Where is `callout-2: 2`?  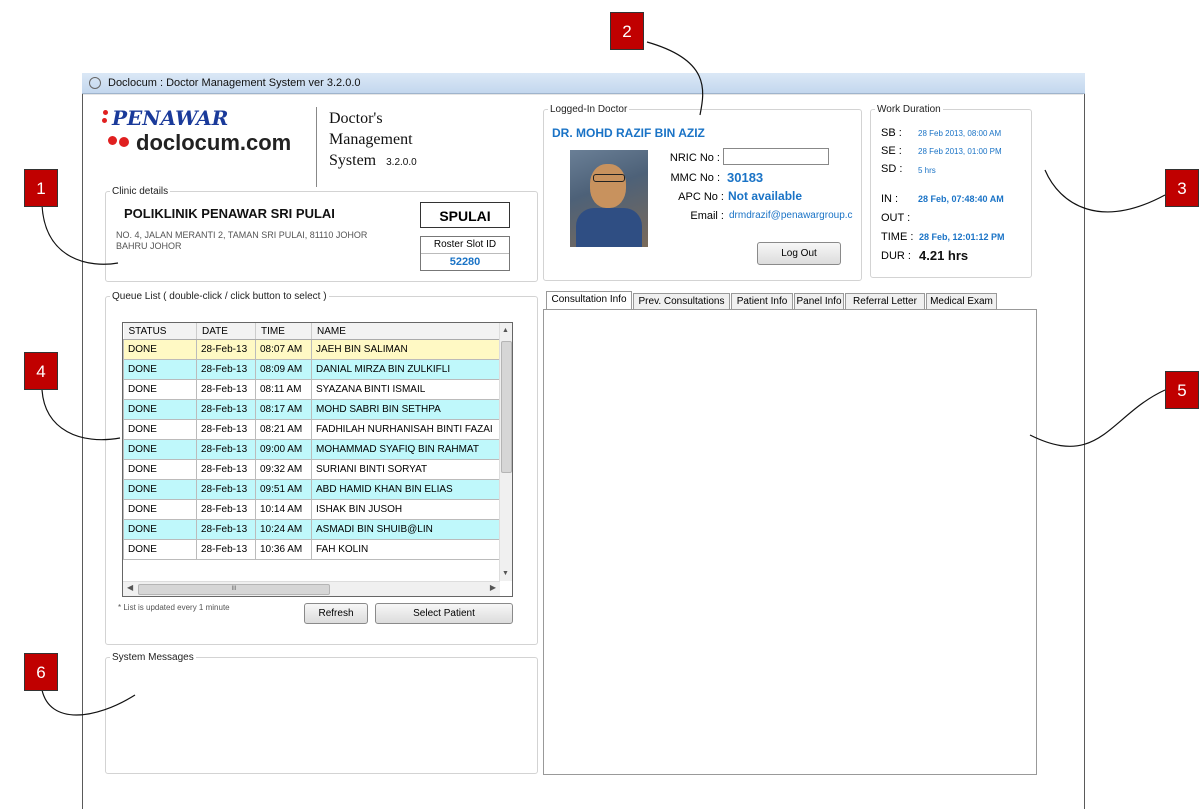
callout-2: 2 is located at coordinates (627, 31).